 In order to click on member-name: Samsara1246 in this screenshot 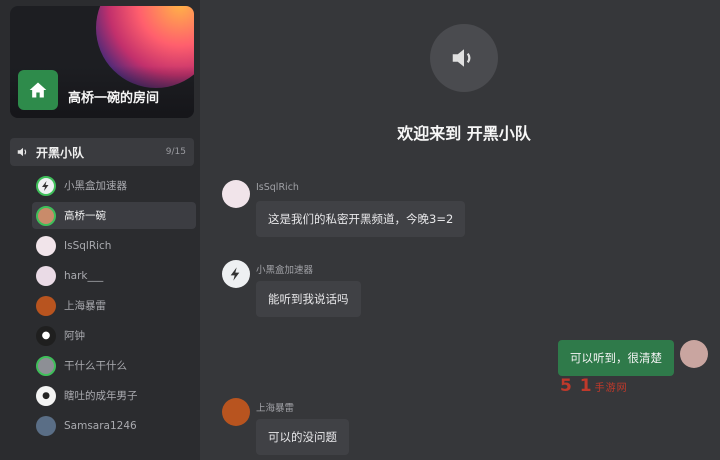, I will do `click(100, 425)`.